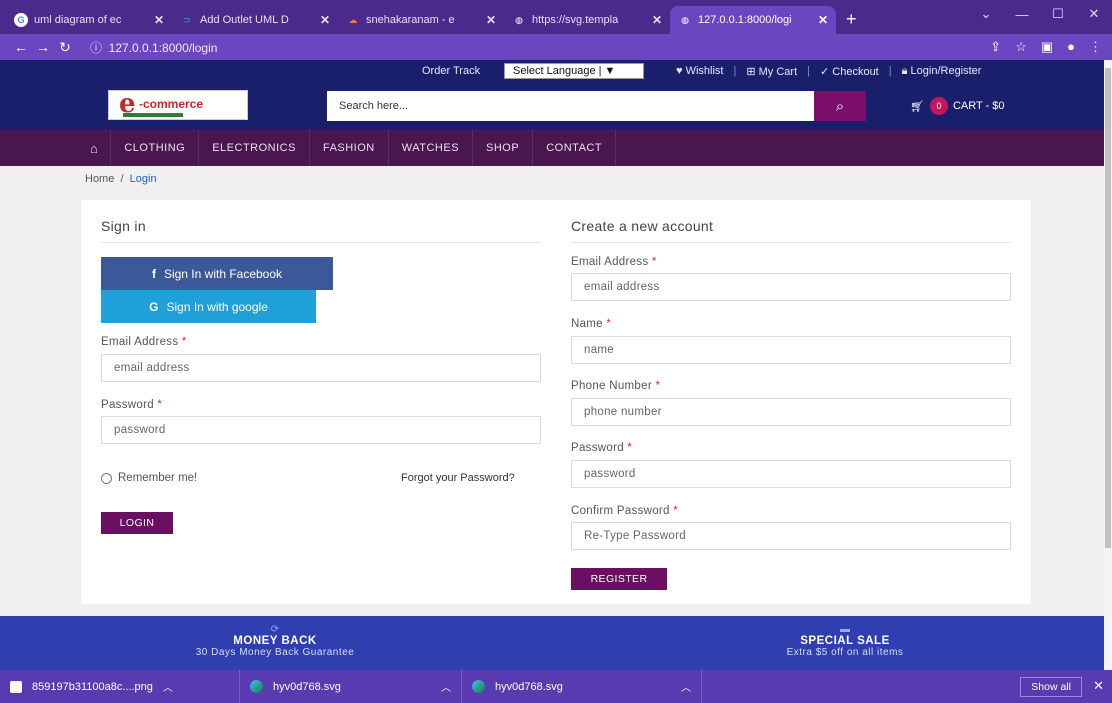 The width and height of the screenshot is (1112, 703). I want to click on nav-item-contact: CONTACT, so click(575, 148).